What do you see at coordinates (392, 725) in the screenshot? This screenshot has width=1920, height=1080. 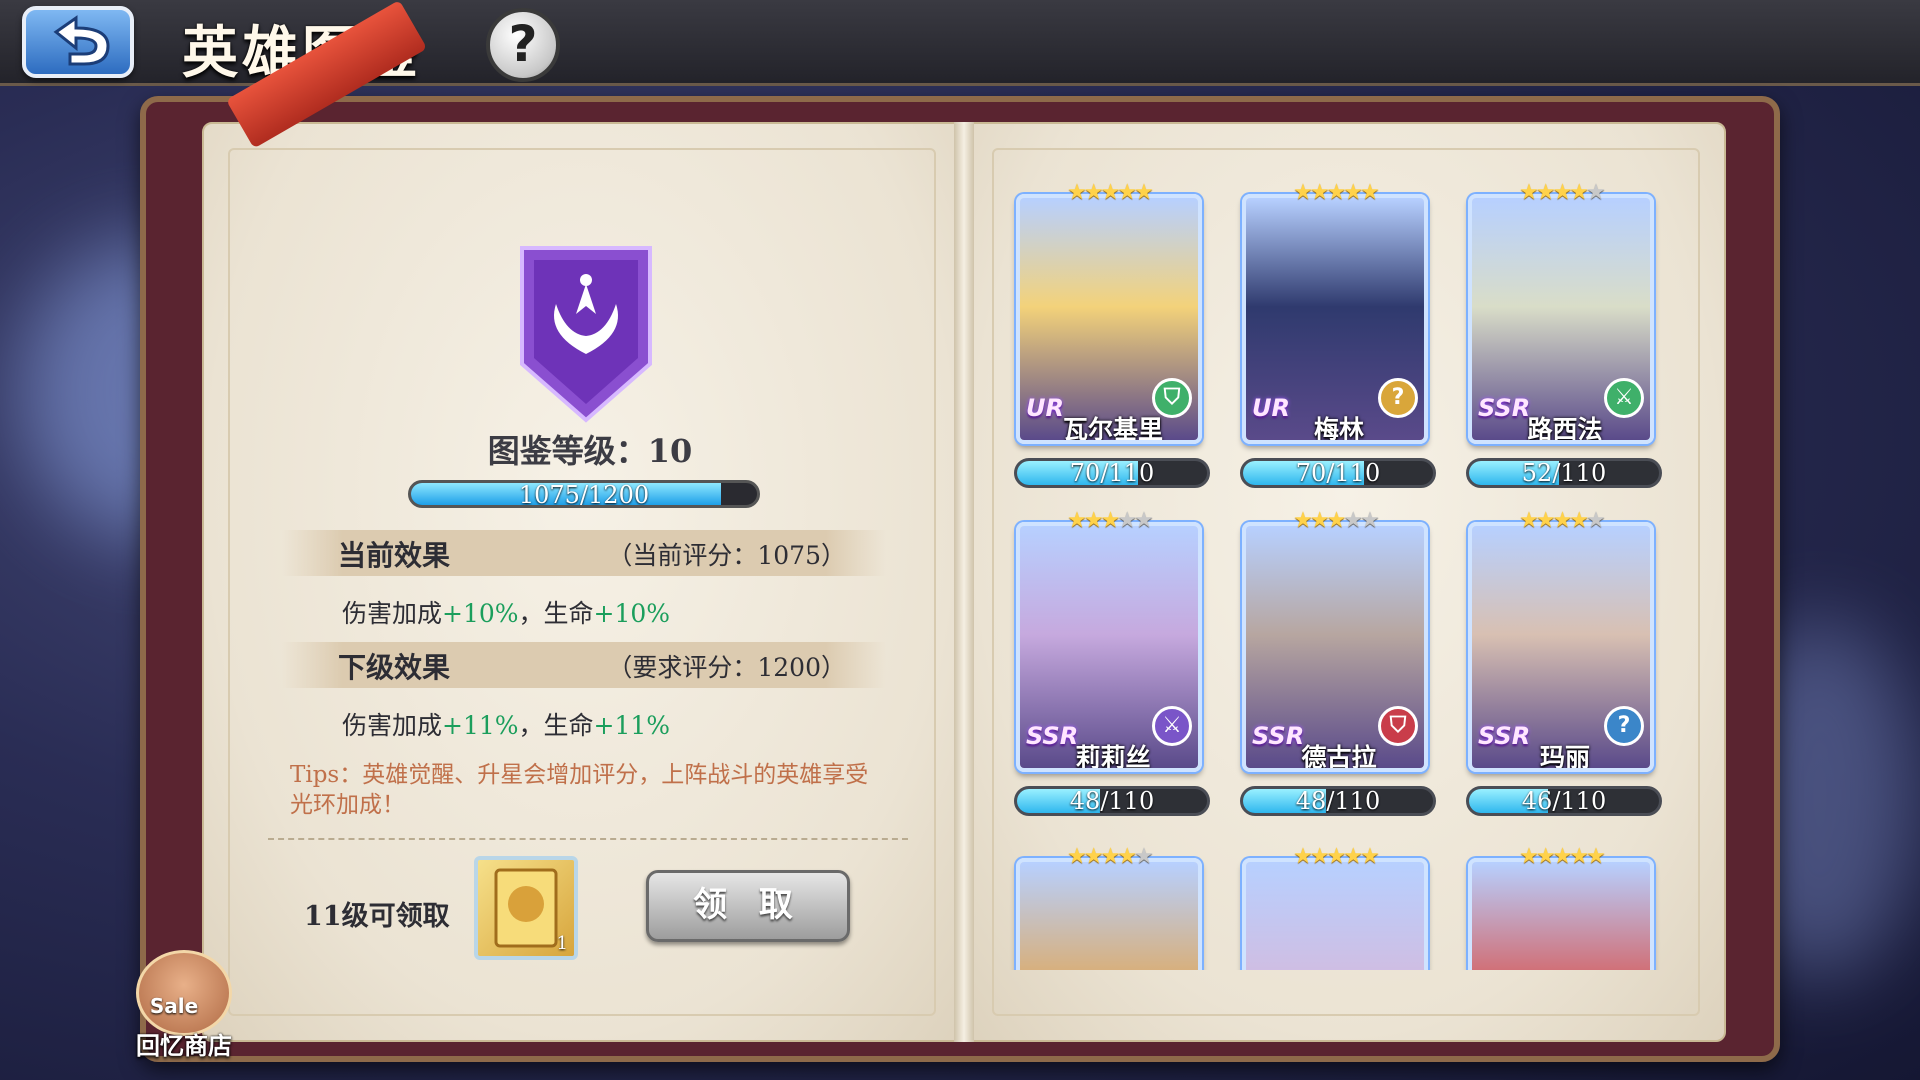 I see `effect-prefix: 伤害加成` at bounding box center [392, 725].